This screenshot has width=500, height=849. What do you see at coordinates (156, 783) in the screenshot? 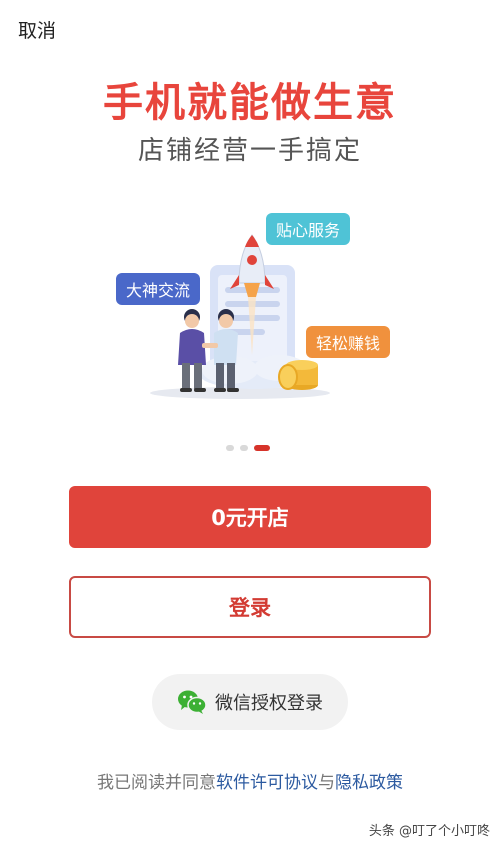
I see `agreement-prefix: 我已阅读并同意` at bounding box center [156, 783].